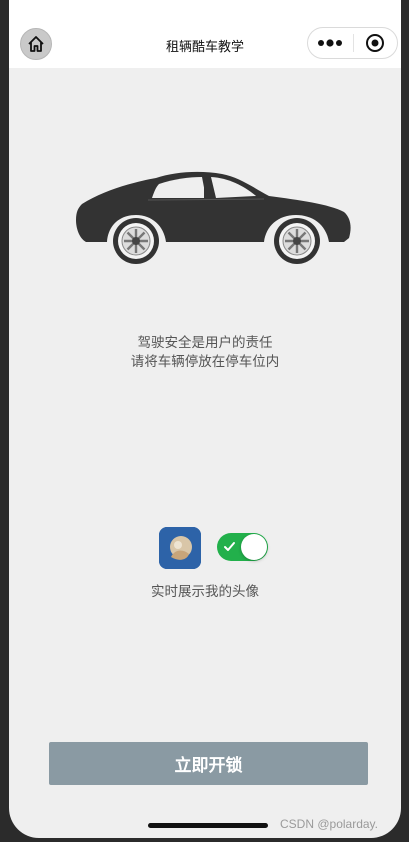 Image resolution: width=409 pixels, height=842 pixels. I want to click on more-button, so click(330, 43).